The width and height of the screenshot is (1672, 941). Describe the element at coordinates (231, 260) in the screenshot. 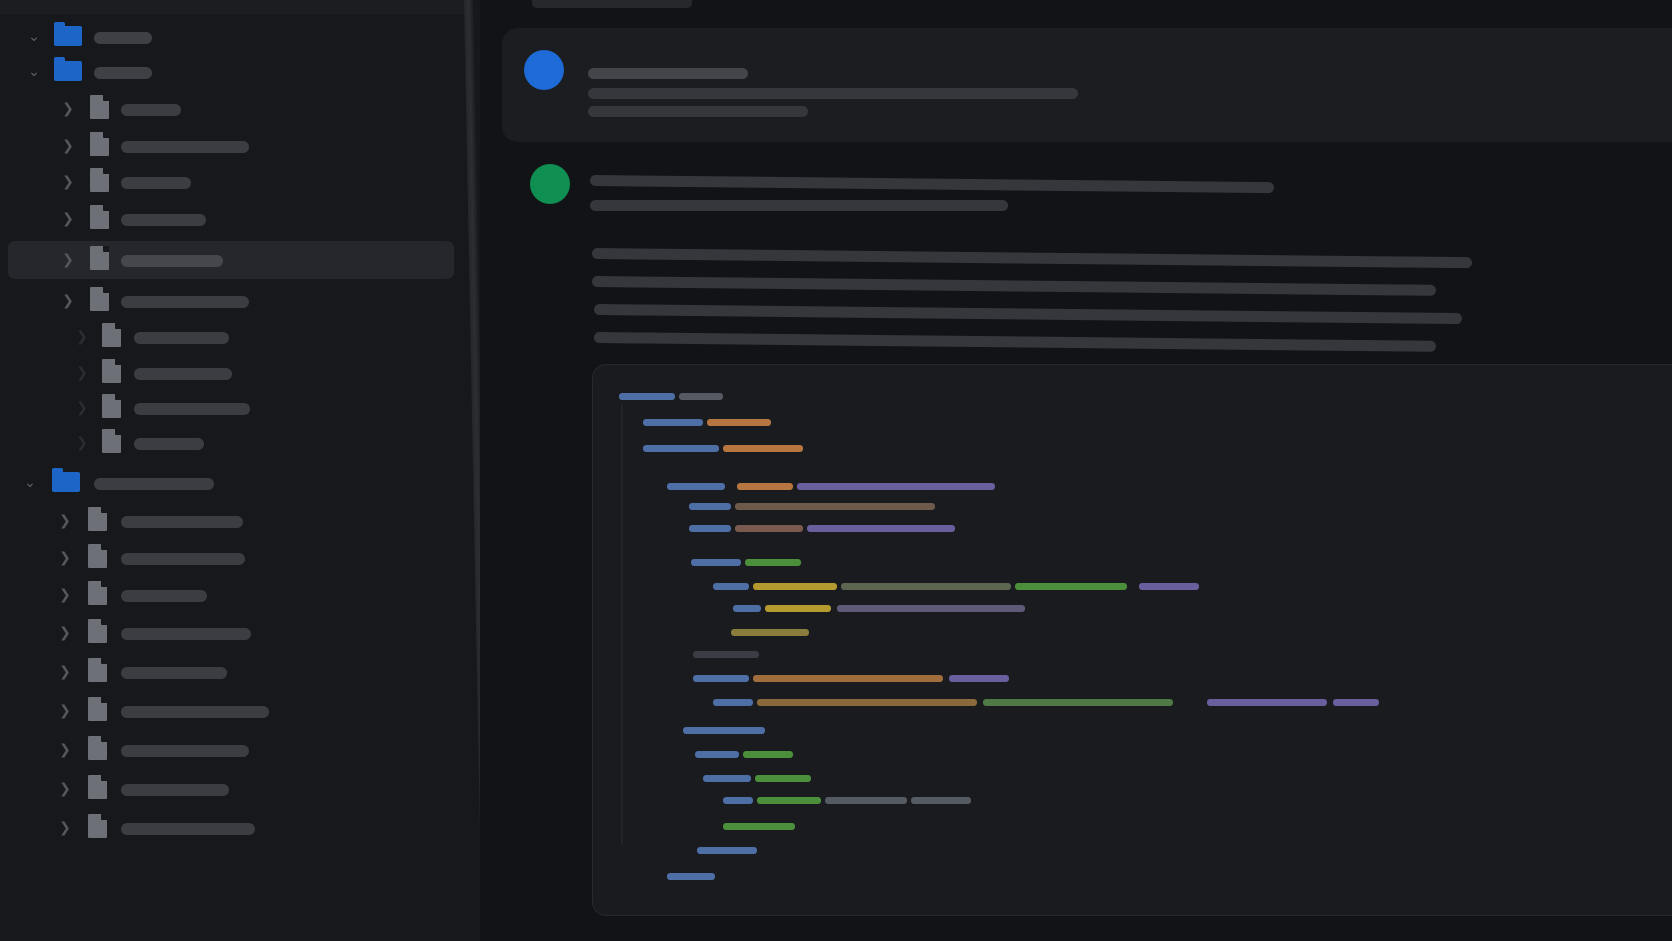

I see `tree-file-row-selected: ❯` at that location.